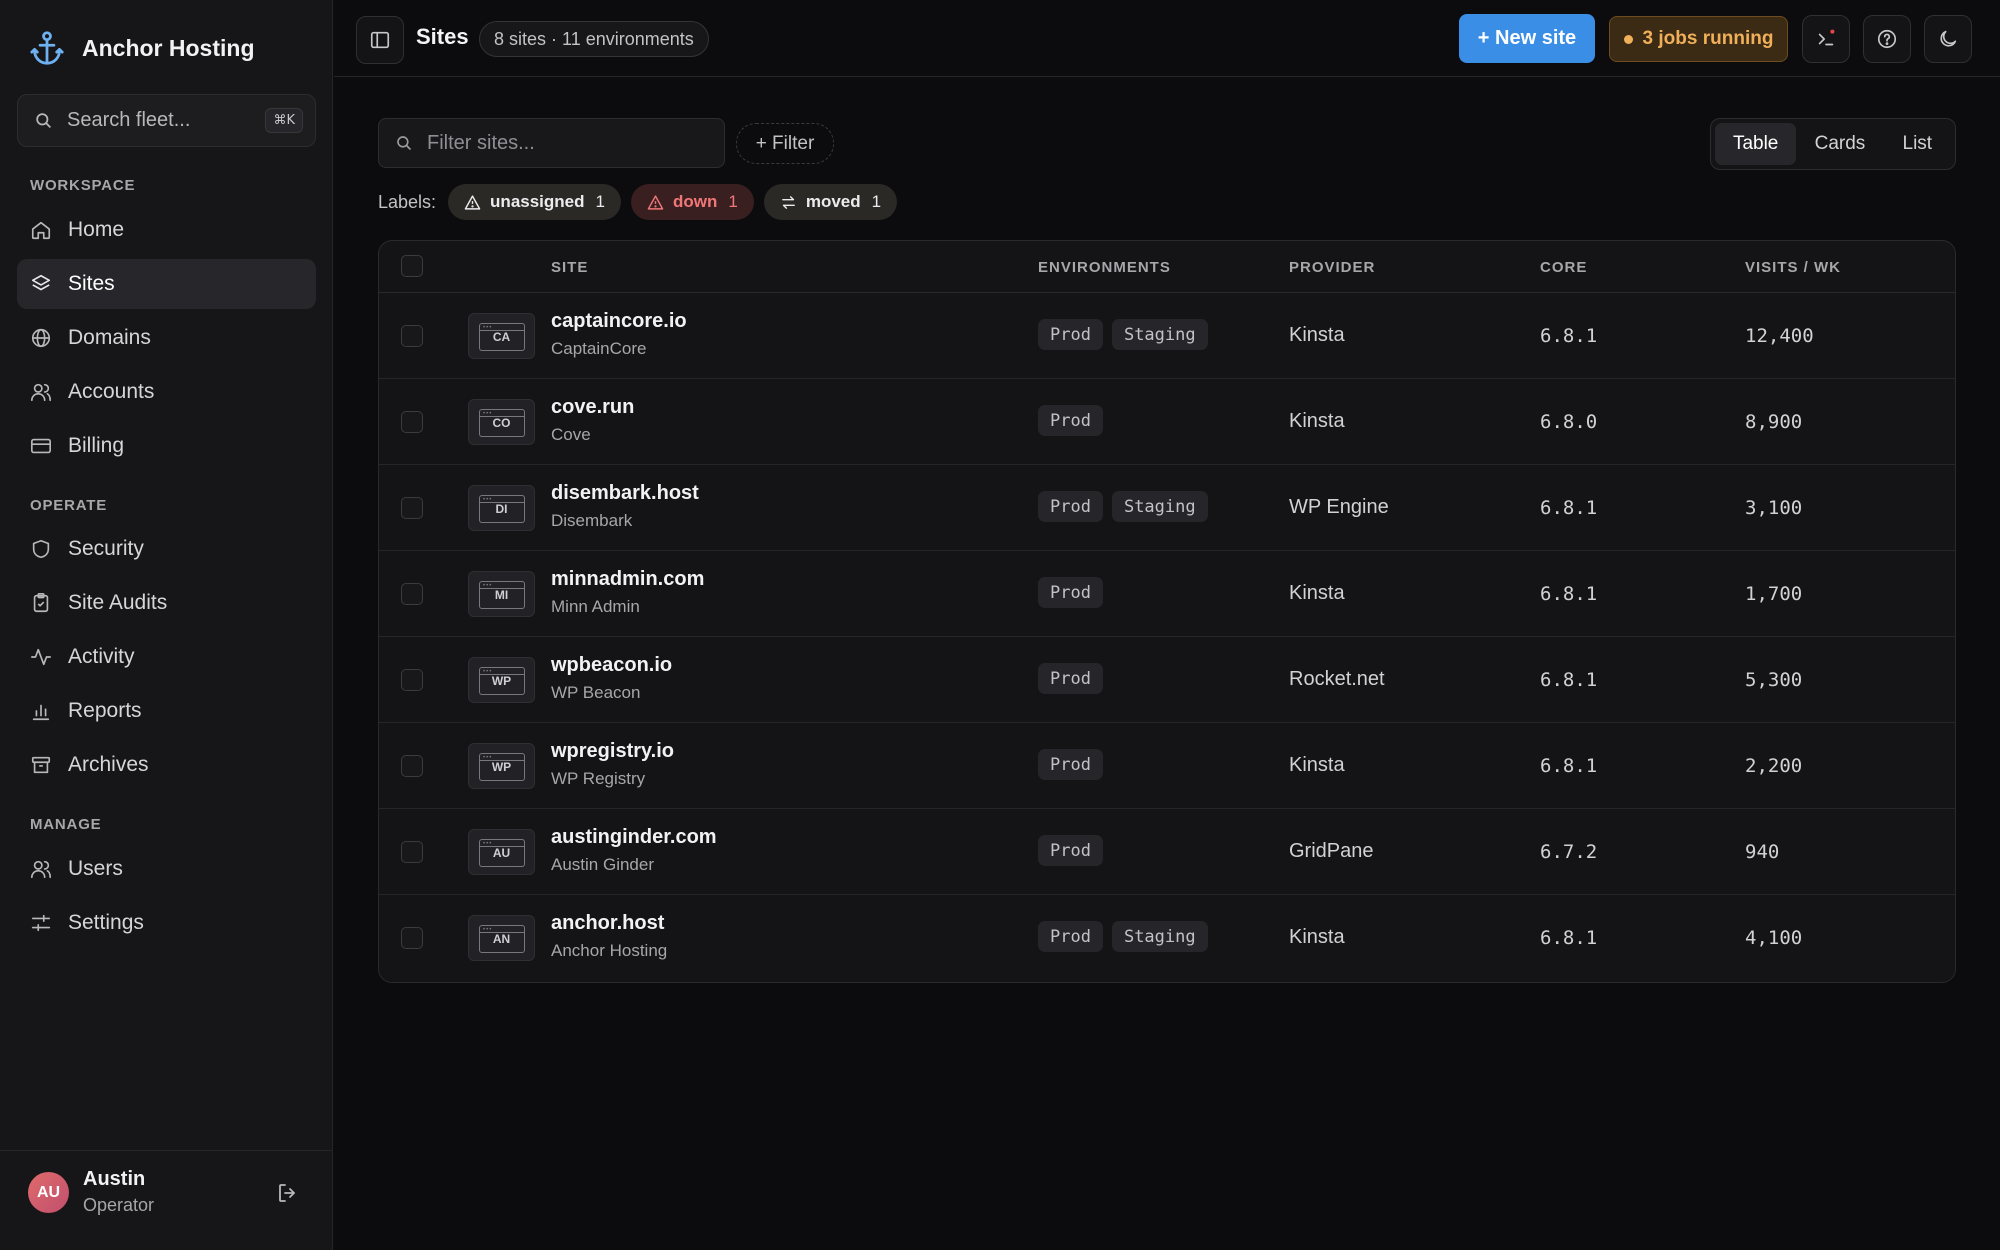  I want to click on sidebar-item-domains: Domains, so click(166, 338).